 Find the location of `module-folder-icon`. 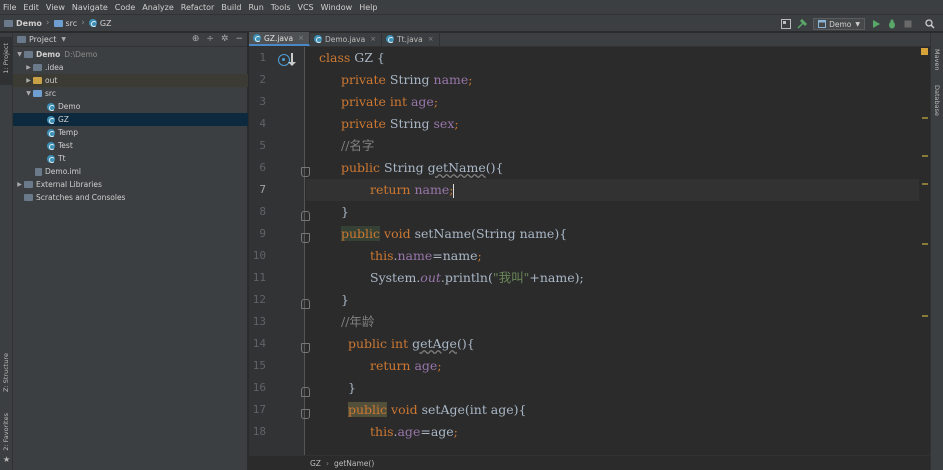

module-folder-icon is located at coordinates (8, 23).